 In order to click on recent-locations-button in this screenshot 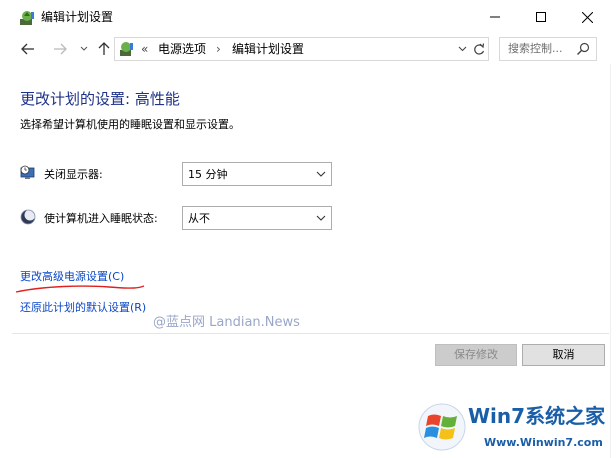, I will do `click(84, 49)`.